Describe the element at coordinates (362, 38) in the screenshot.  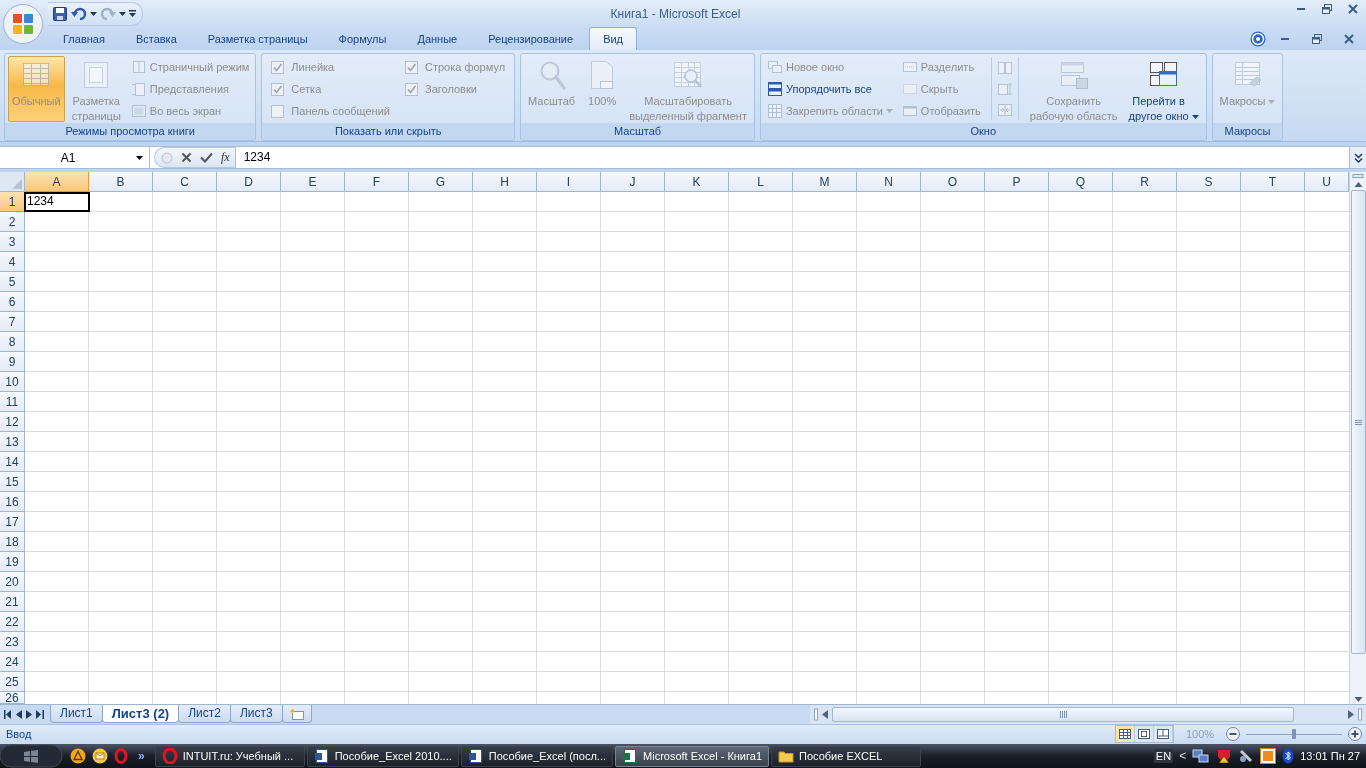
I see `ribbon-tab: Формулы` at that location.